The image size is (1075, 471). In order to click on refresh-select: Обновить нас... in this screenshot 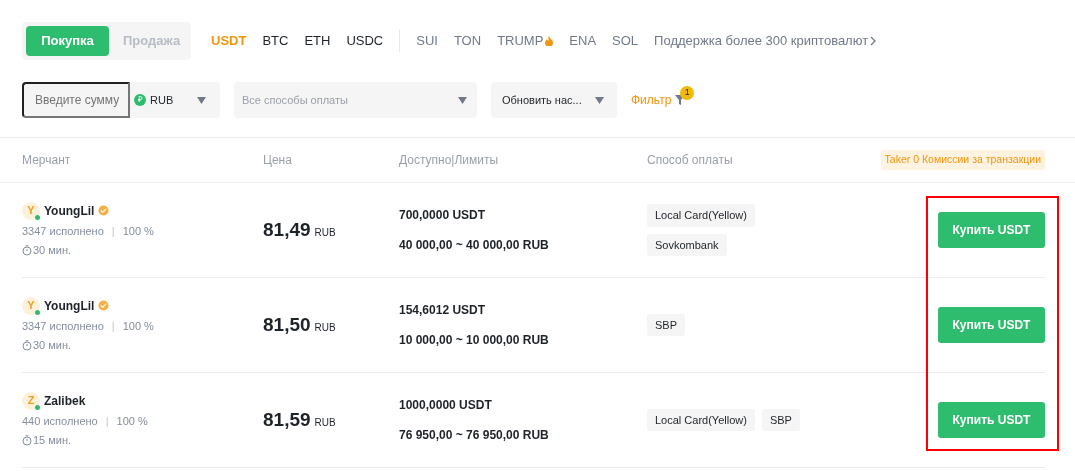, I will do `click(554, 100)`.